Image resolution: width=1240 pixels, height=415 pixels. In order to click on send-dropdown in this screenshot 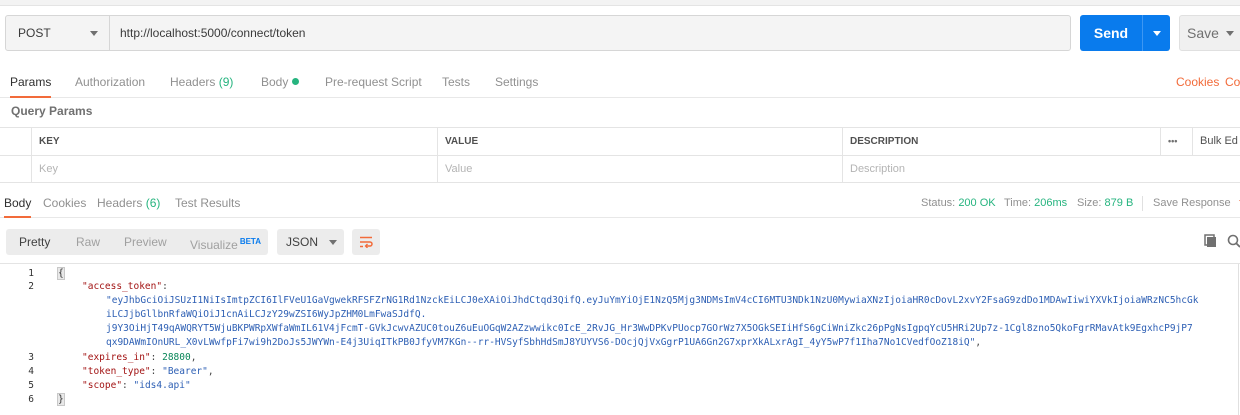, I will do `click(1156, 33)`.